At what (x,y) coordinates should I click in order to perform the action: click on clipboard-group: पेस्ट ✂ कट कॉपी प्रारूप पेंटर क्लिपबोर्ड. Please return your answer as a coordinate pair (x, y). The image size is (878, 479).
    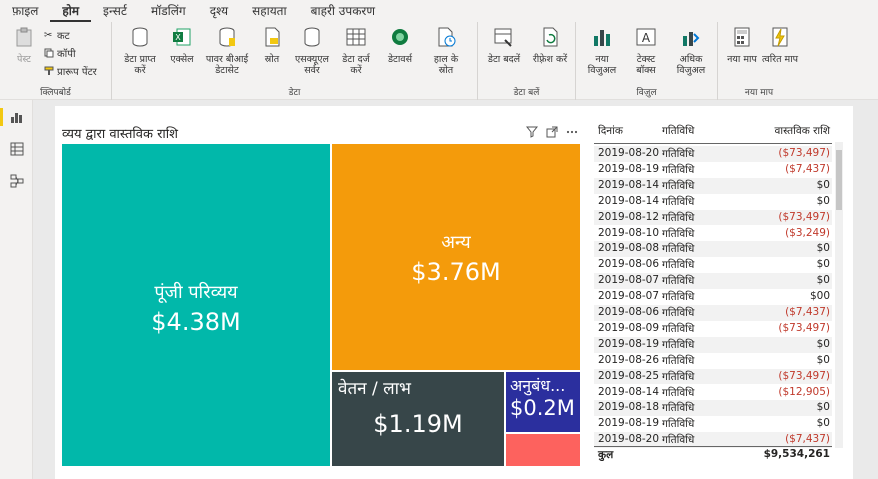
    Looking at the image, I should click on (56, 61).